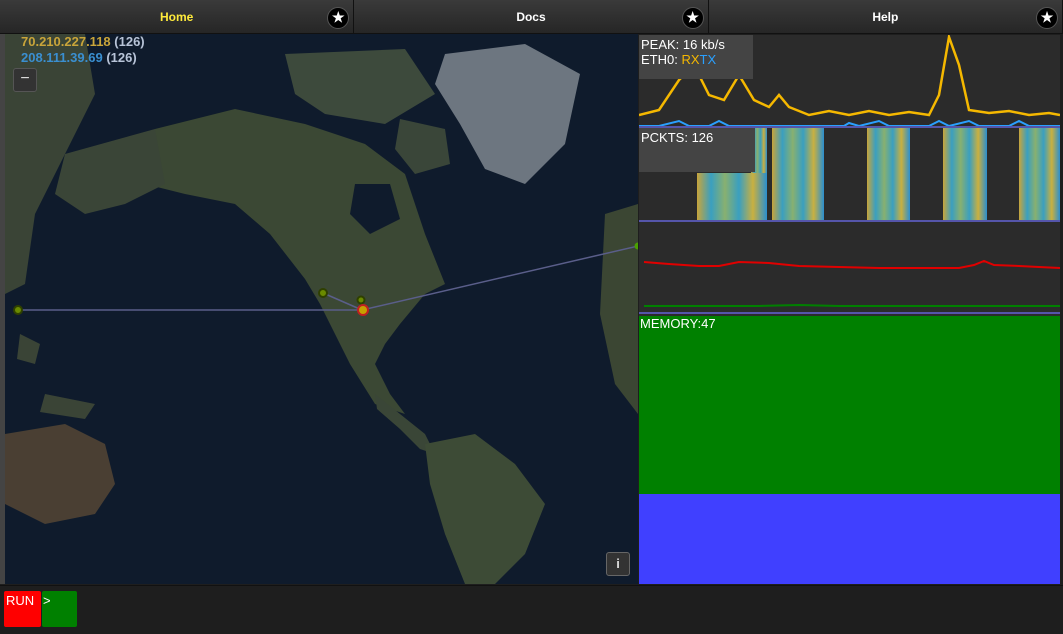 The image size is (1063, 634). I want to click on ip-legend-row: 70.210.227.118 (126), so click(83, 42).